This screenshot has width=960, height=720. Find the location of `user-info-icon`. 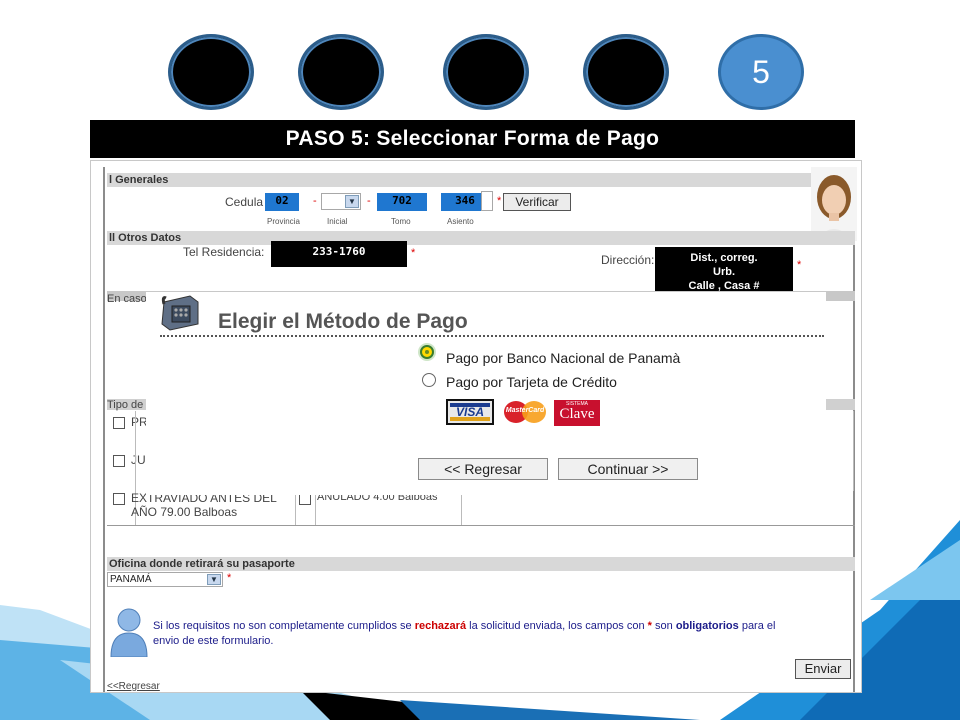

user-info-icon is located at coordinates (129, 632).